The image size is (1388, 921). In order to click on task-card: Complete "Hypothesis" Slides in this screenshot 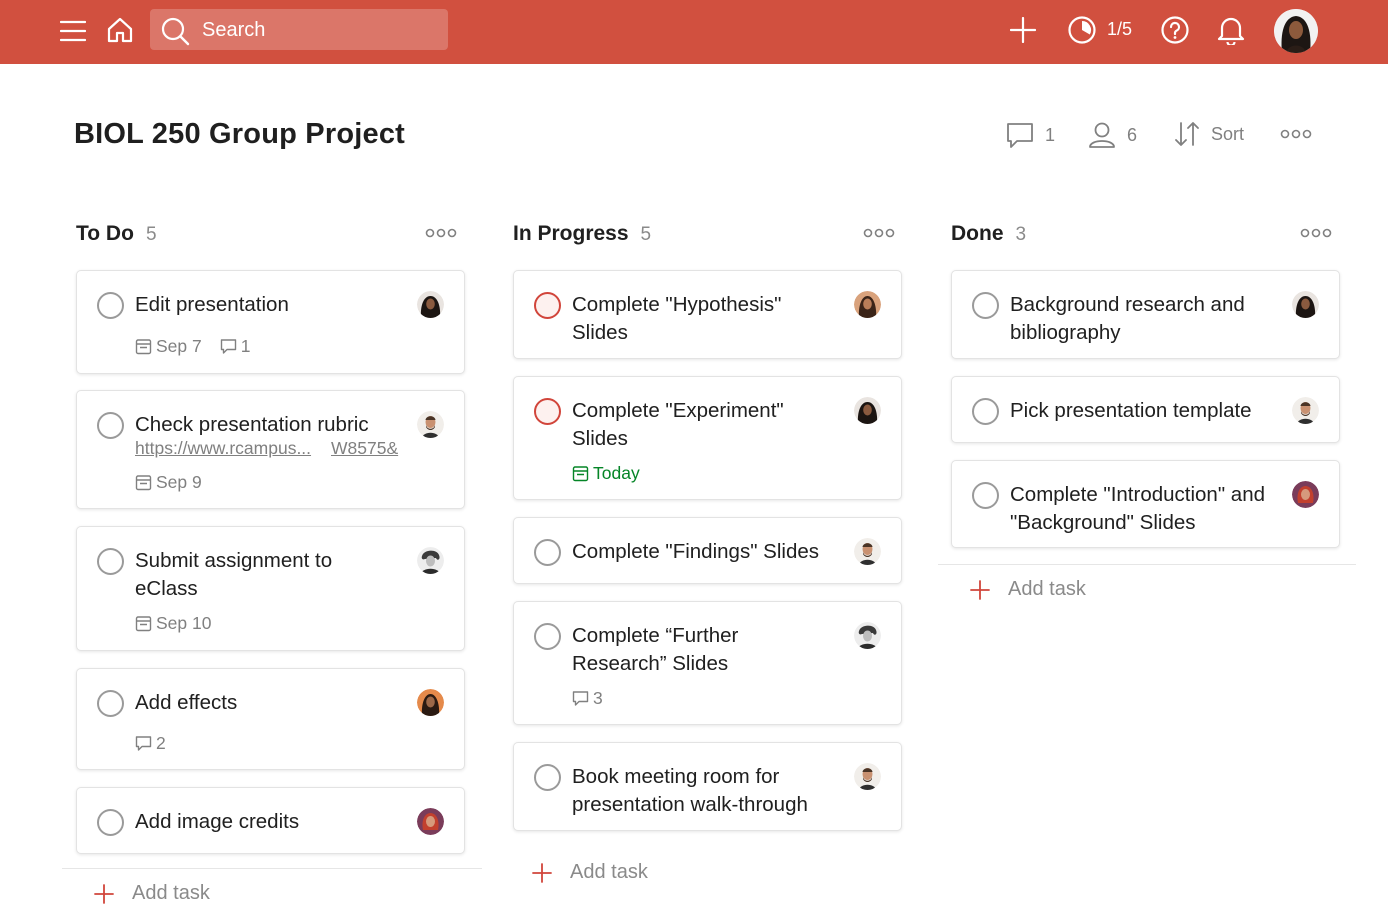, I will do `click(707, 314)`.